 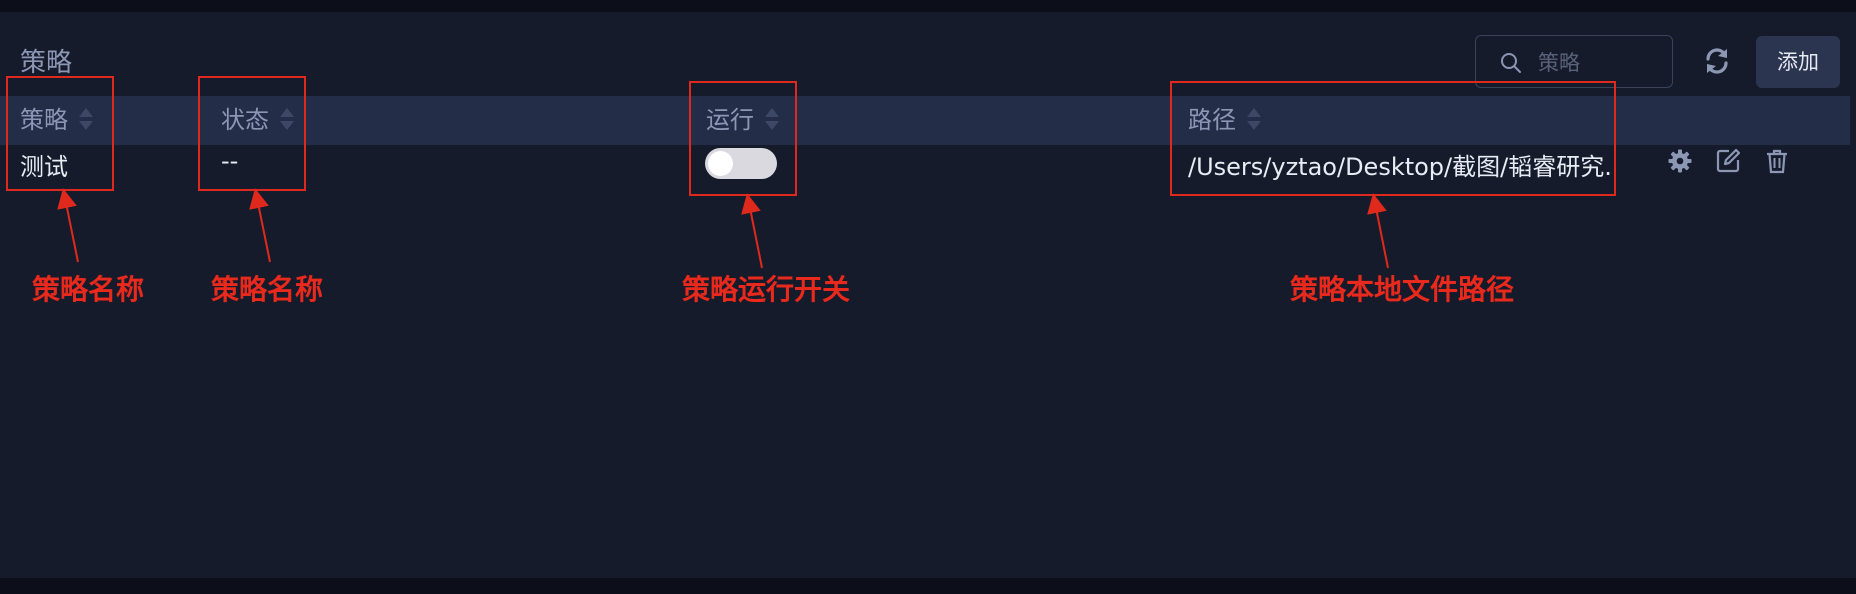 I want to click on annotation-label-status: 策略名称, so click(x=267, y=289).